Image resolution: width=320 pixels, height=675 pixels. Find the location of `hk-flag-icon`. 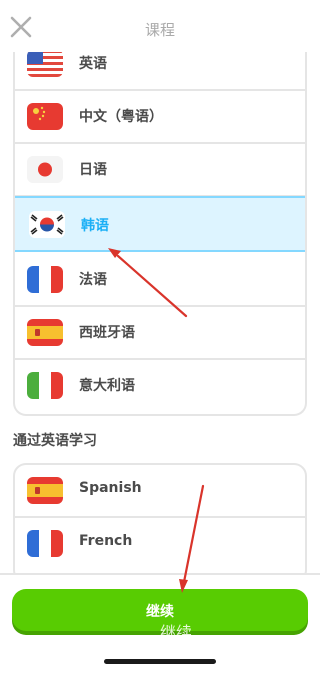

hk-flag-icon is located at coordinates (45, 116).